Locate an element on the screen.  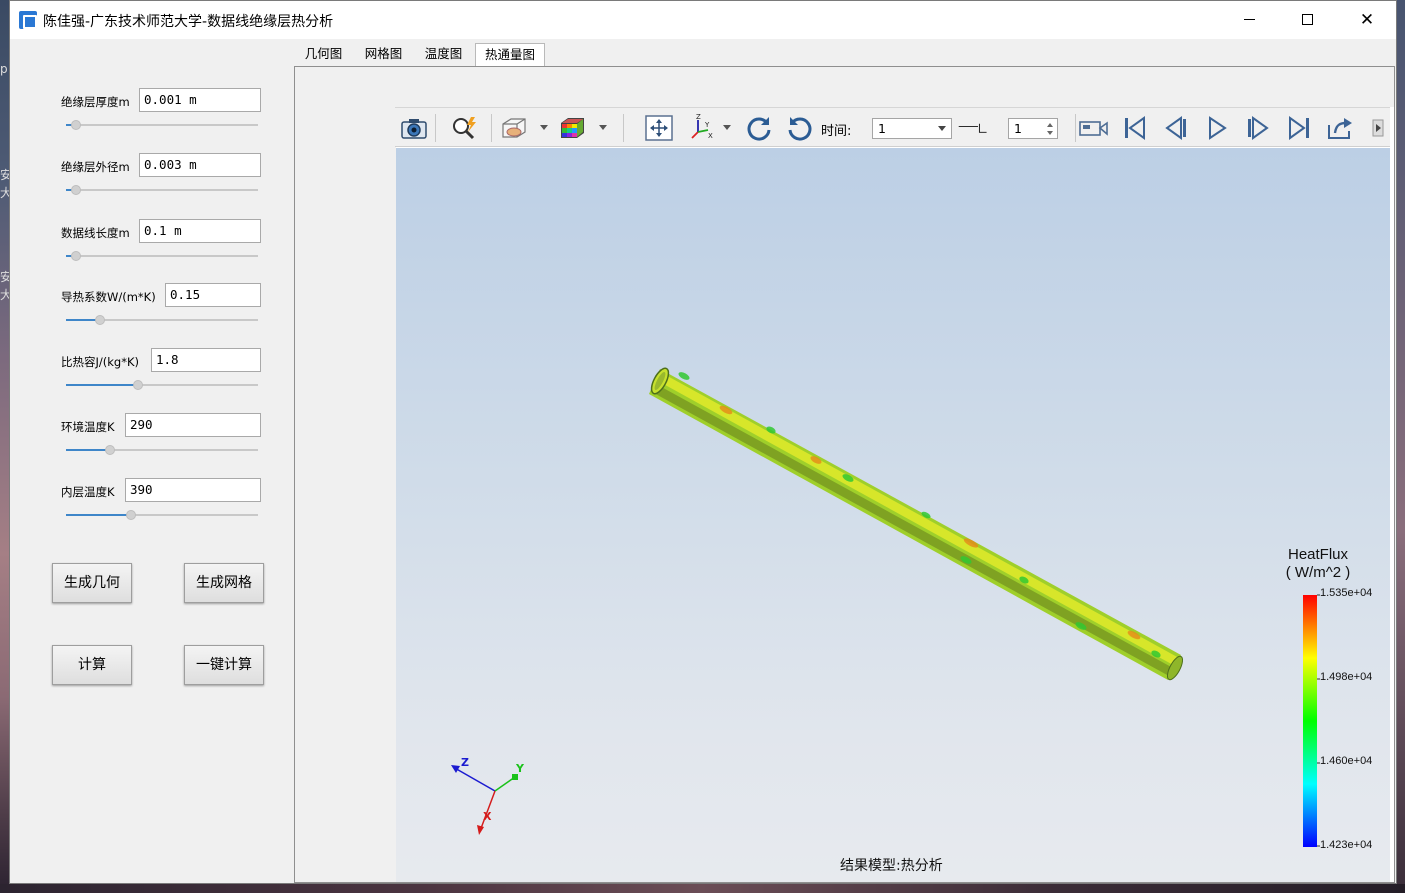
color-cube-icon is located at coordinates (572, 128).